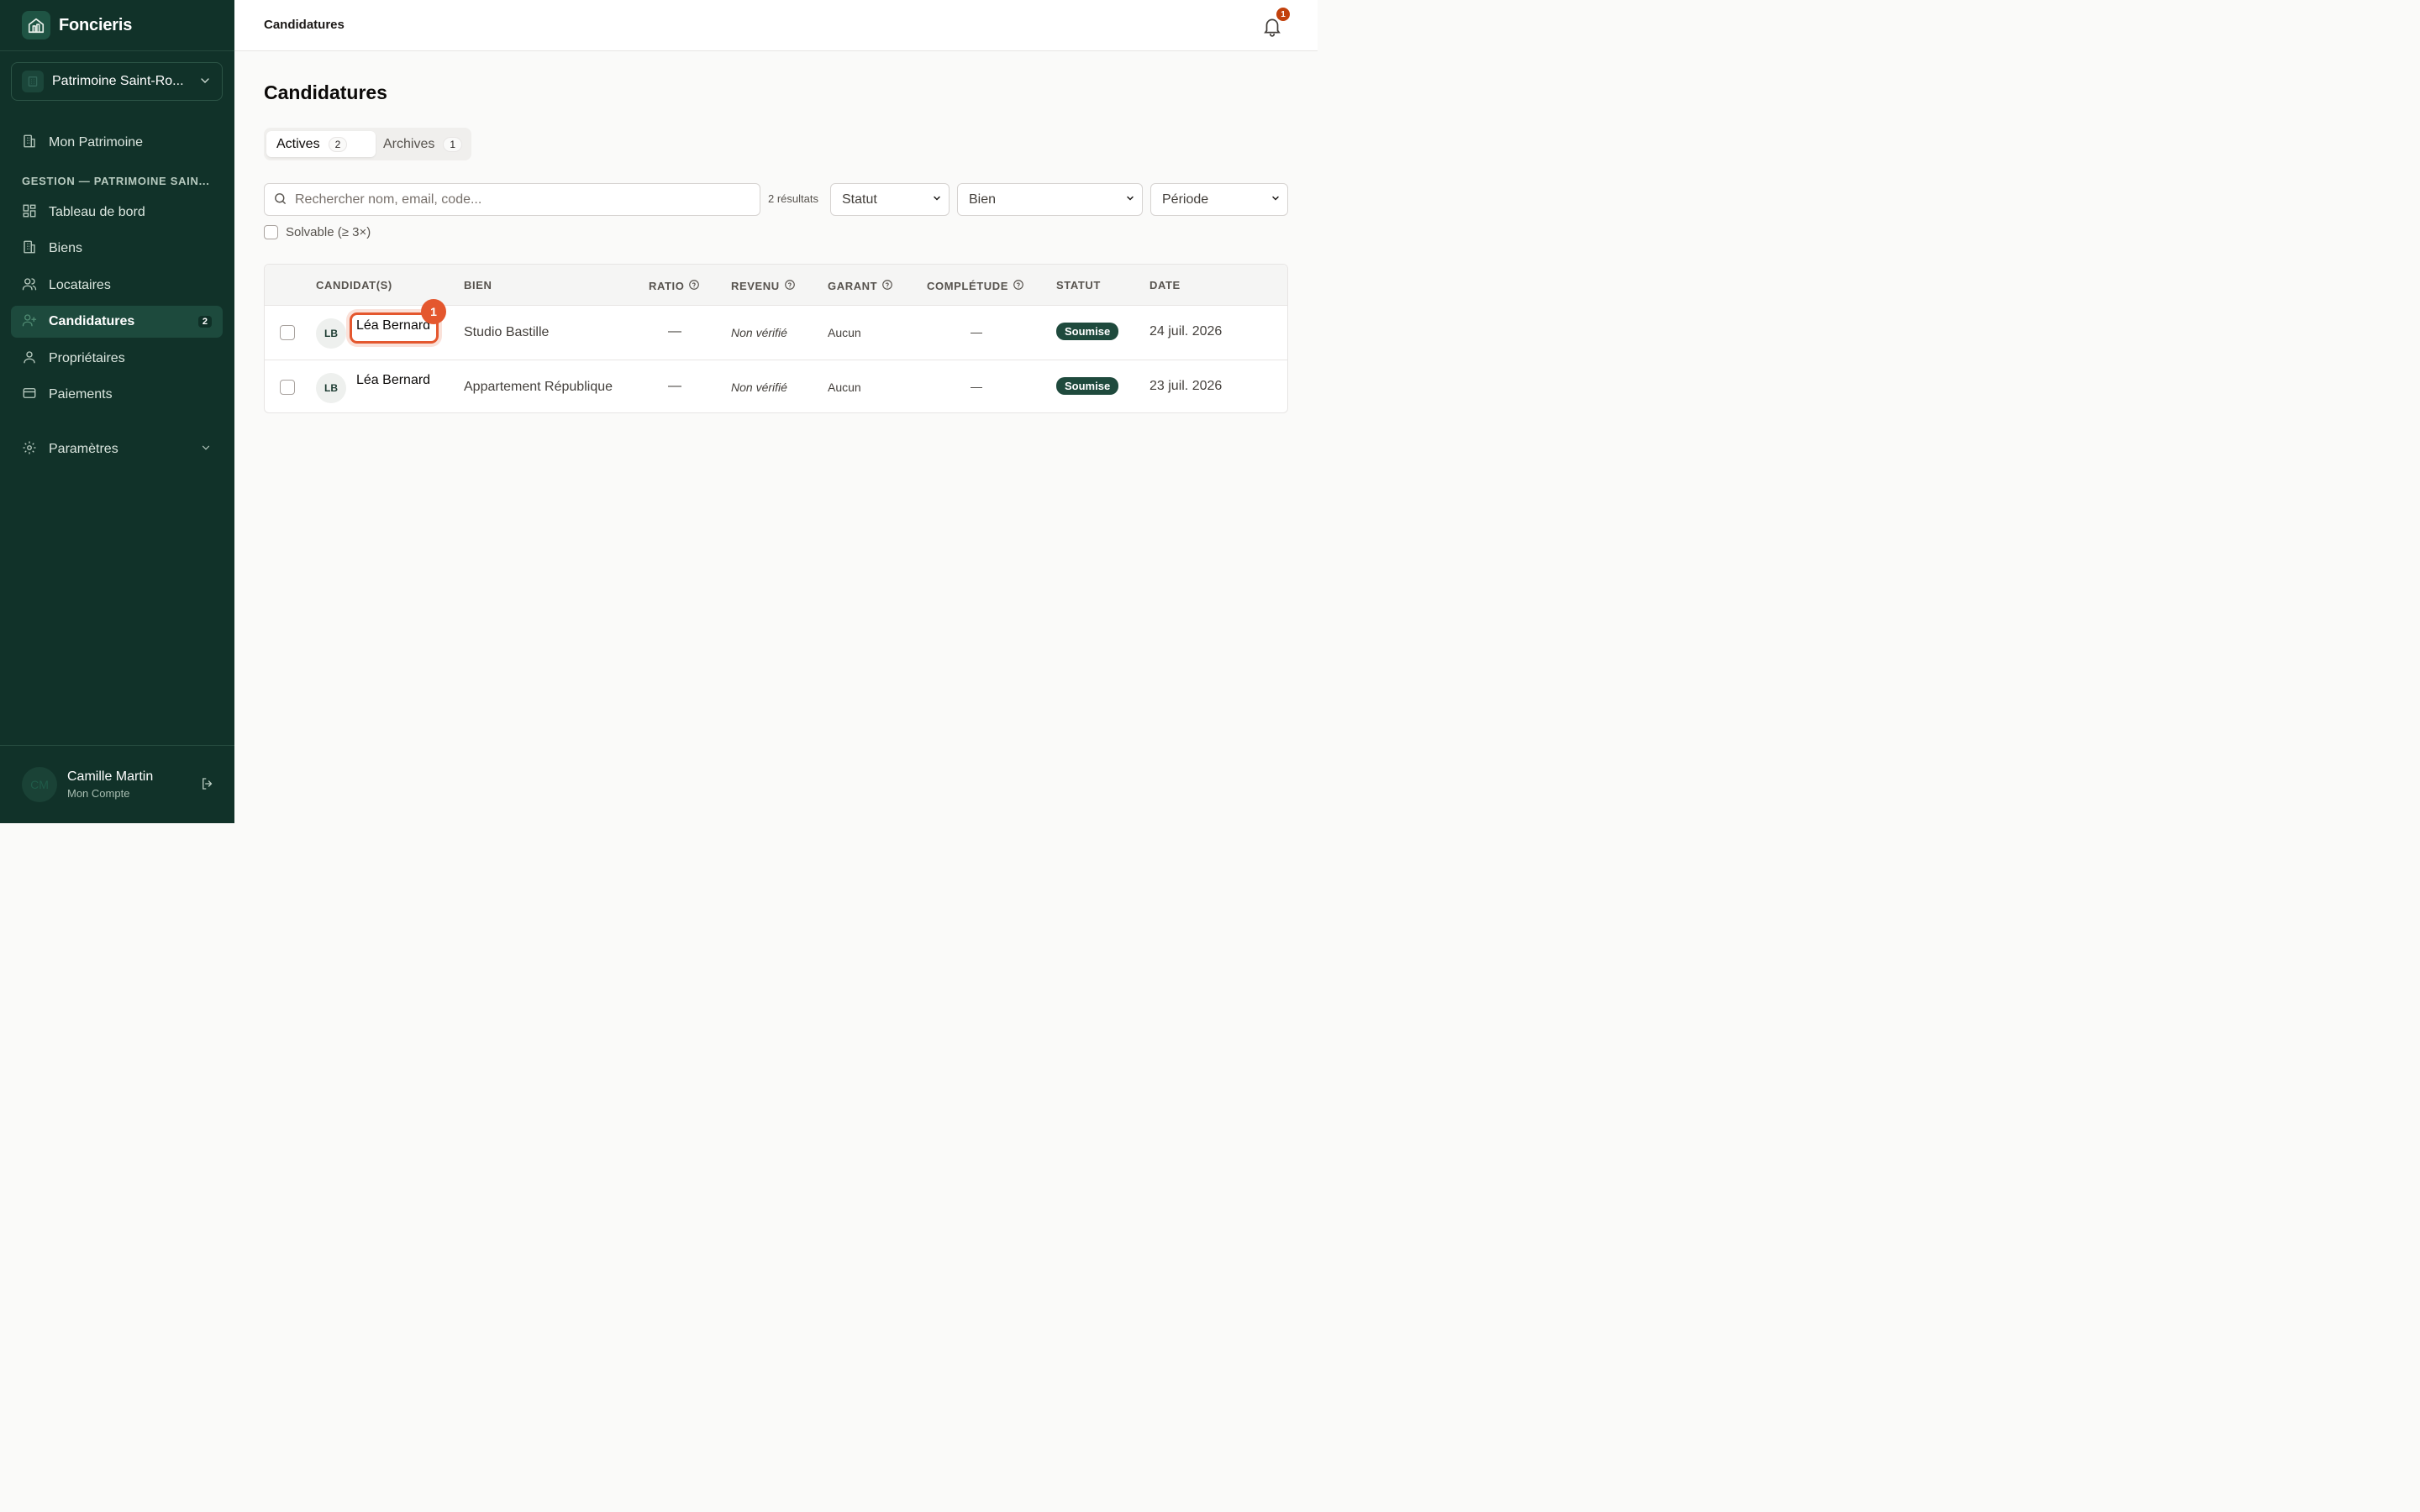 Image resolution: width=2420 pixels, height=1512 pixels. I want to click on sidebar-item-mon-patrimoine: Mon Patrimoine, so click(117, 143).